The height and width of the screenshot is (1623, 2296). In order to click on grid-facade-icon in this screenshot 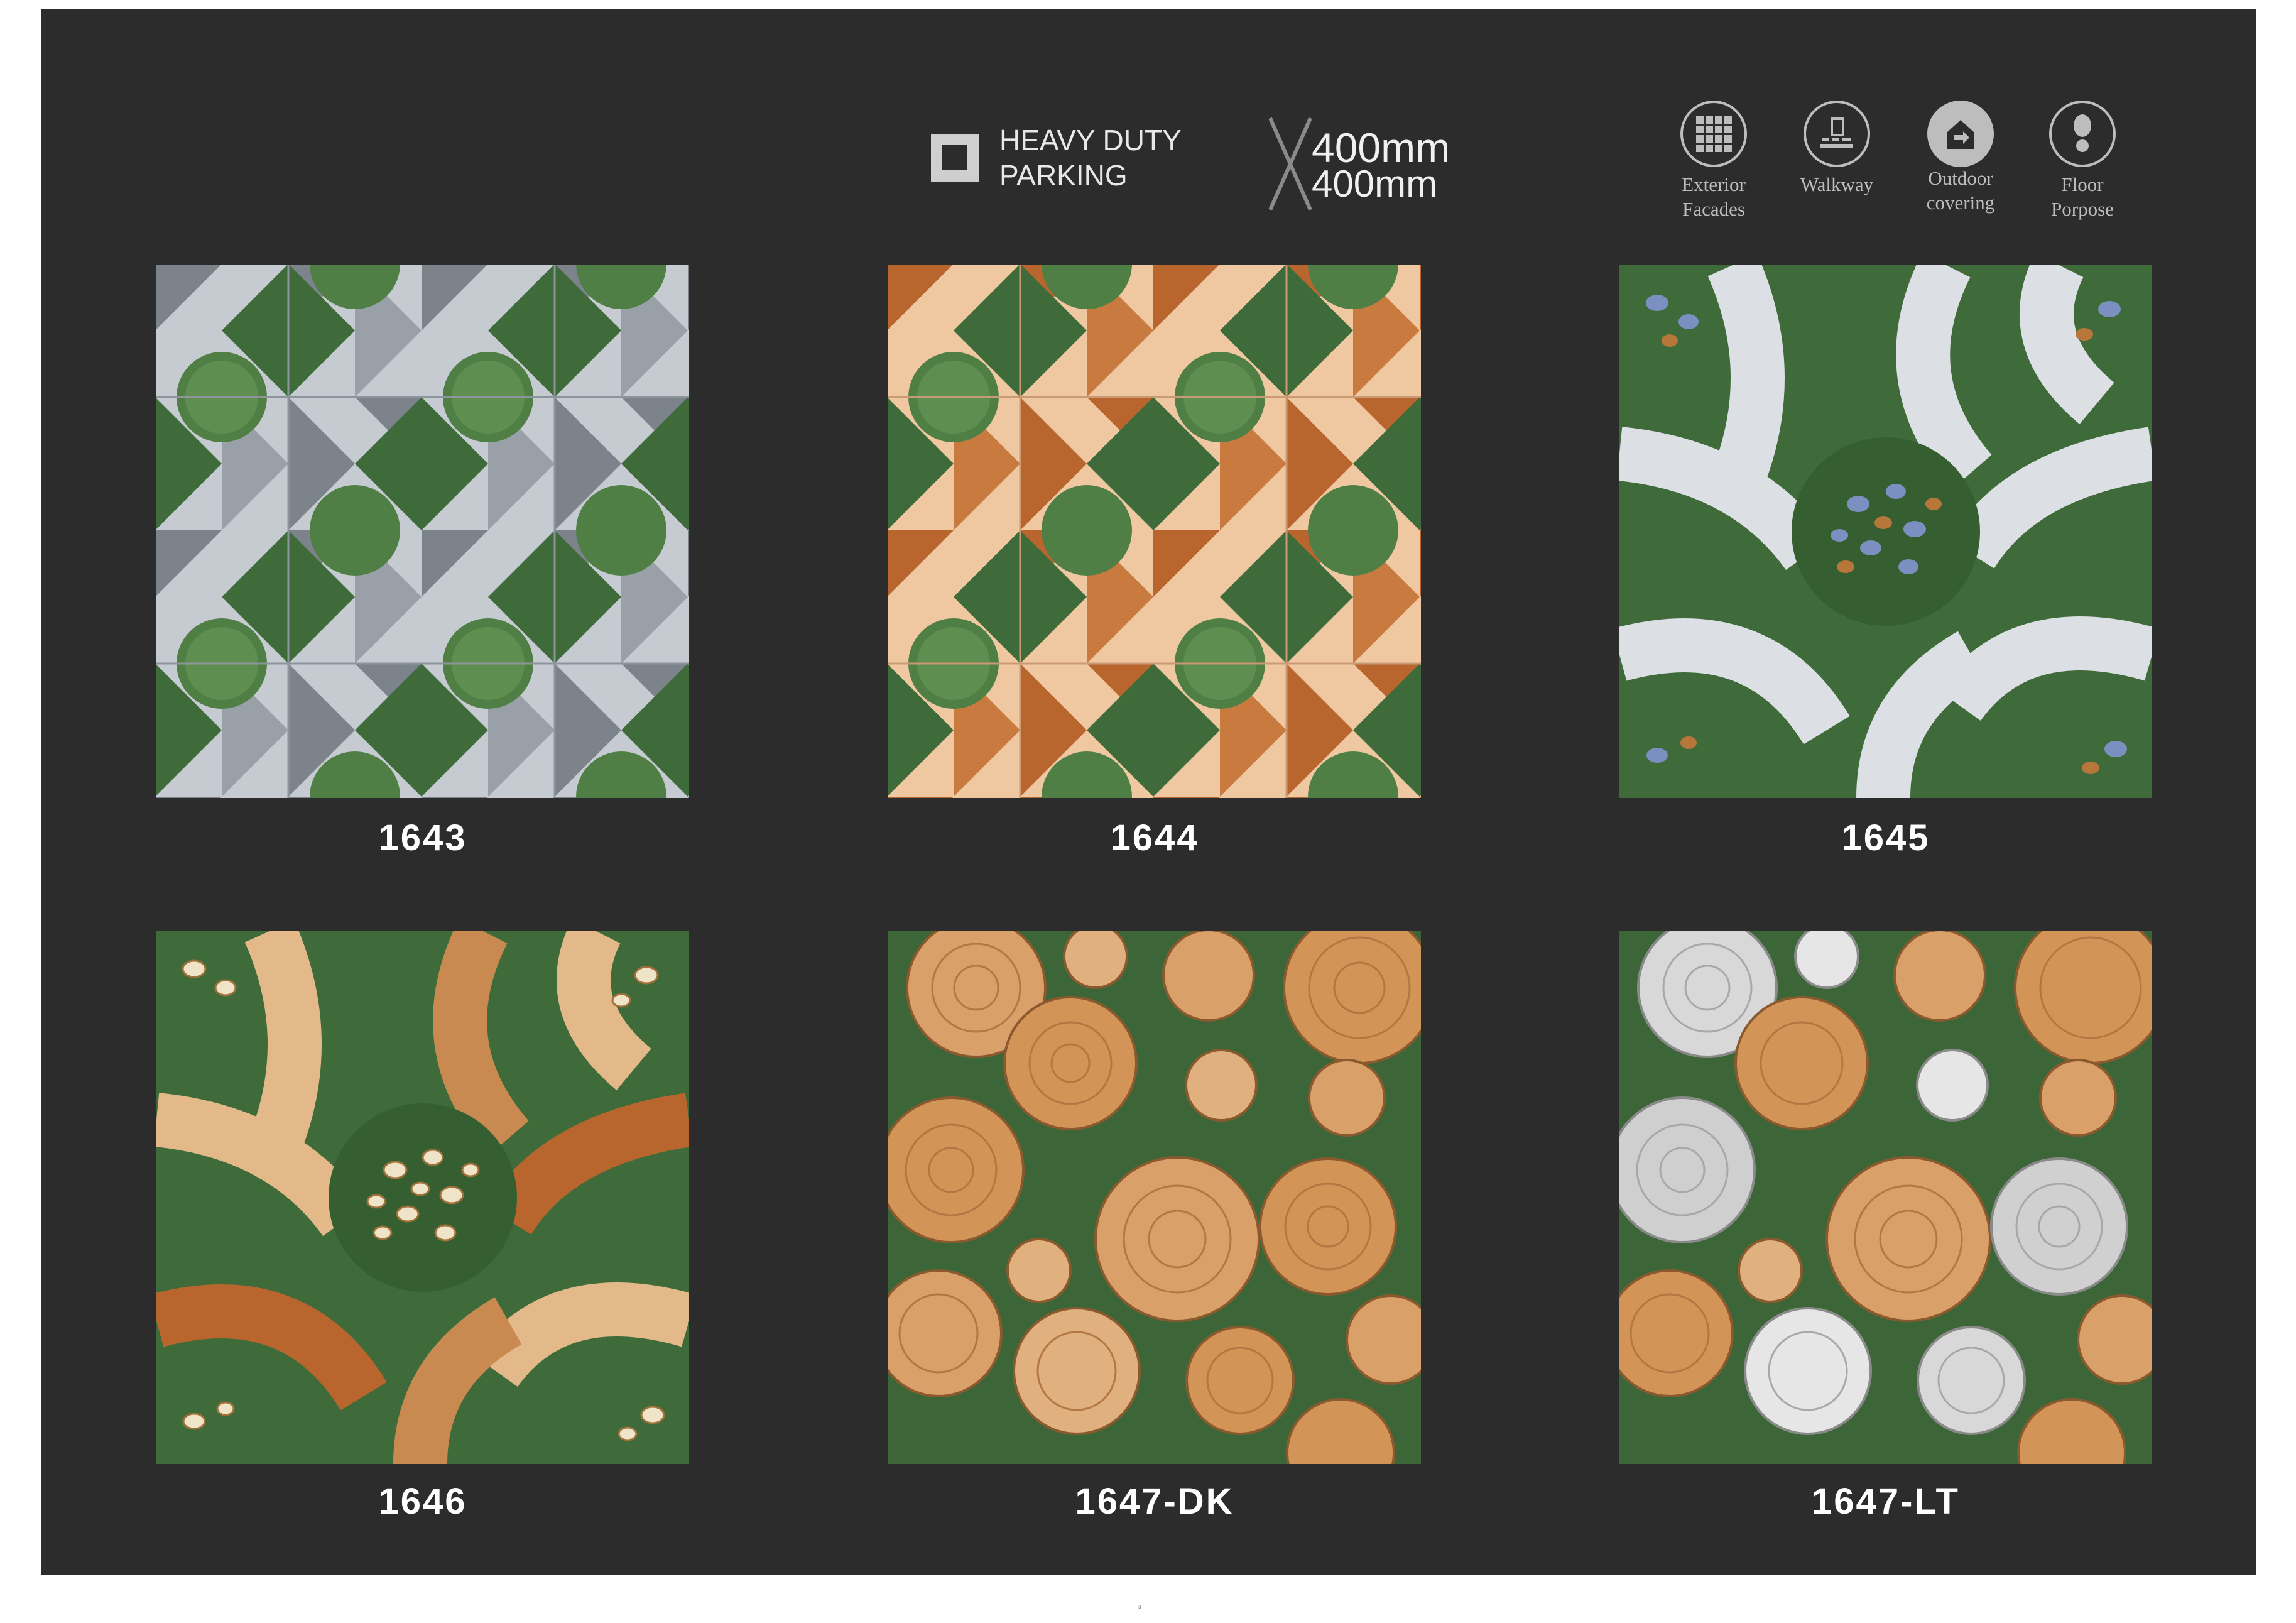, I will do `click(1713, 134)`.